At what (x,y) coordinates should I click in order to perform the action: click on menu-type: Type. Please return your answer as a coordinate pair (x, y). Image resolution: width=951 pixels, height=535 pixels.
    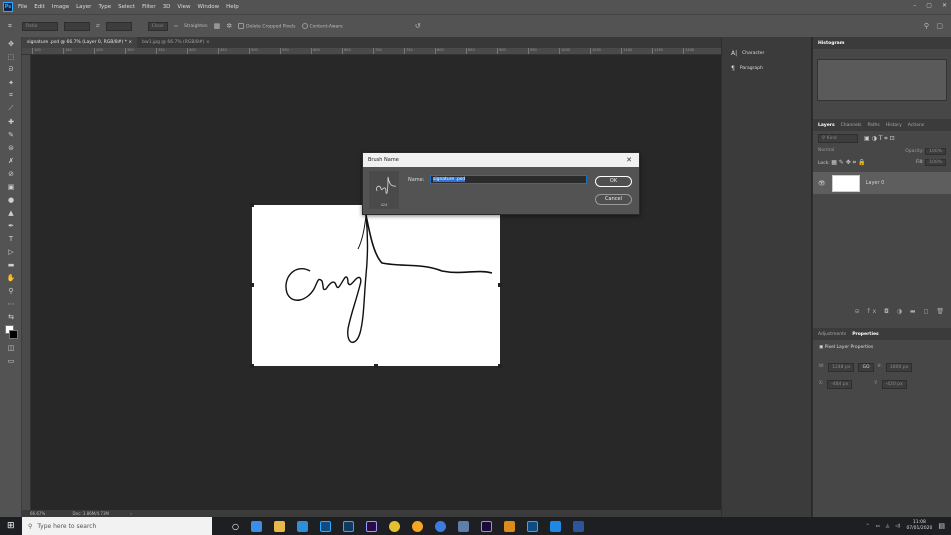
    Looking at the image, I should click on (104, 7).